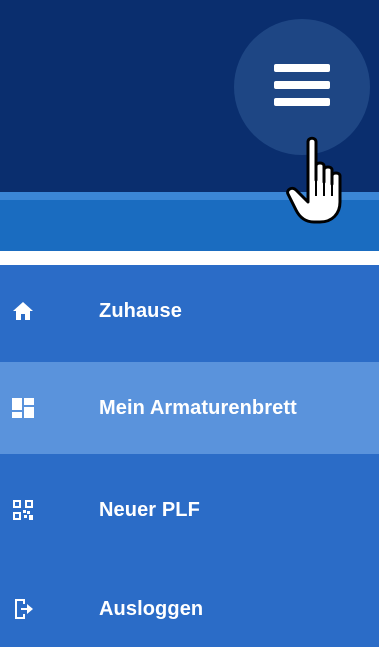 The height and width of the screenshot is (655, 379). Describe the element at coordinates (189, 258) in the screenshot. I see `section-gap` at that location.